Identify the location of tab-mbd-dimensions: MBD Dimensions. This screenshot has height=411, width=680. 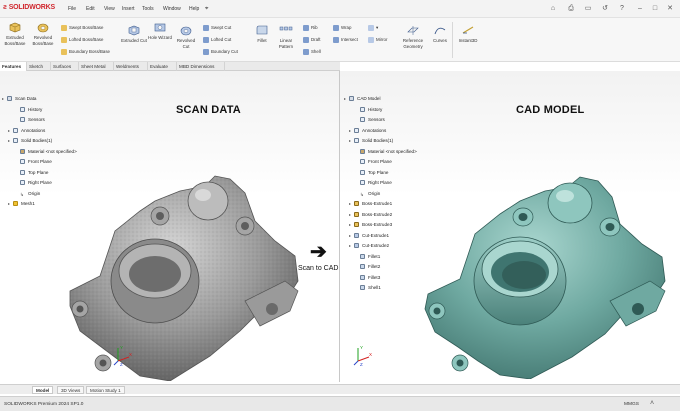
(201, 66).